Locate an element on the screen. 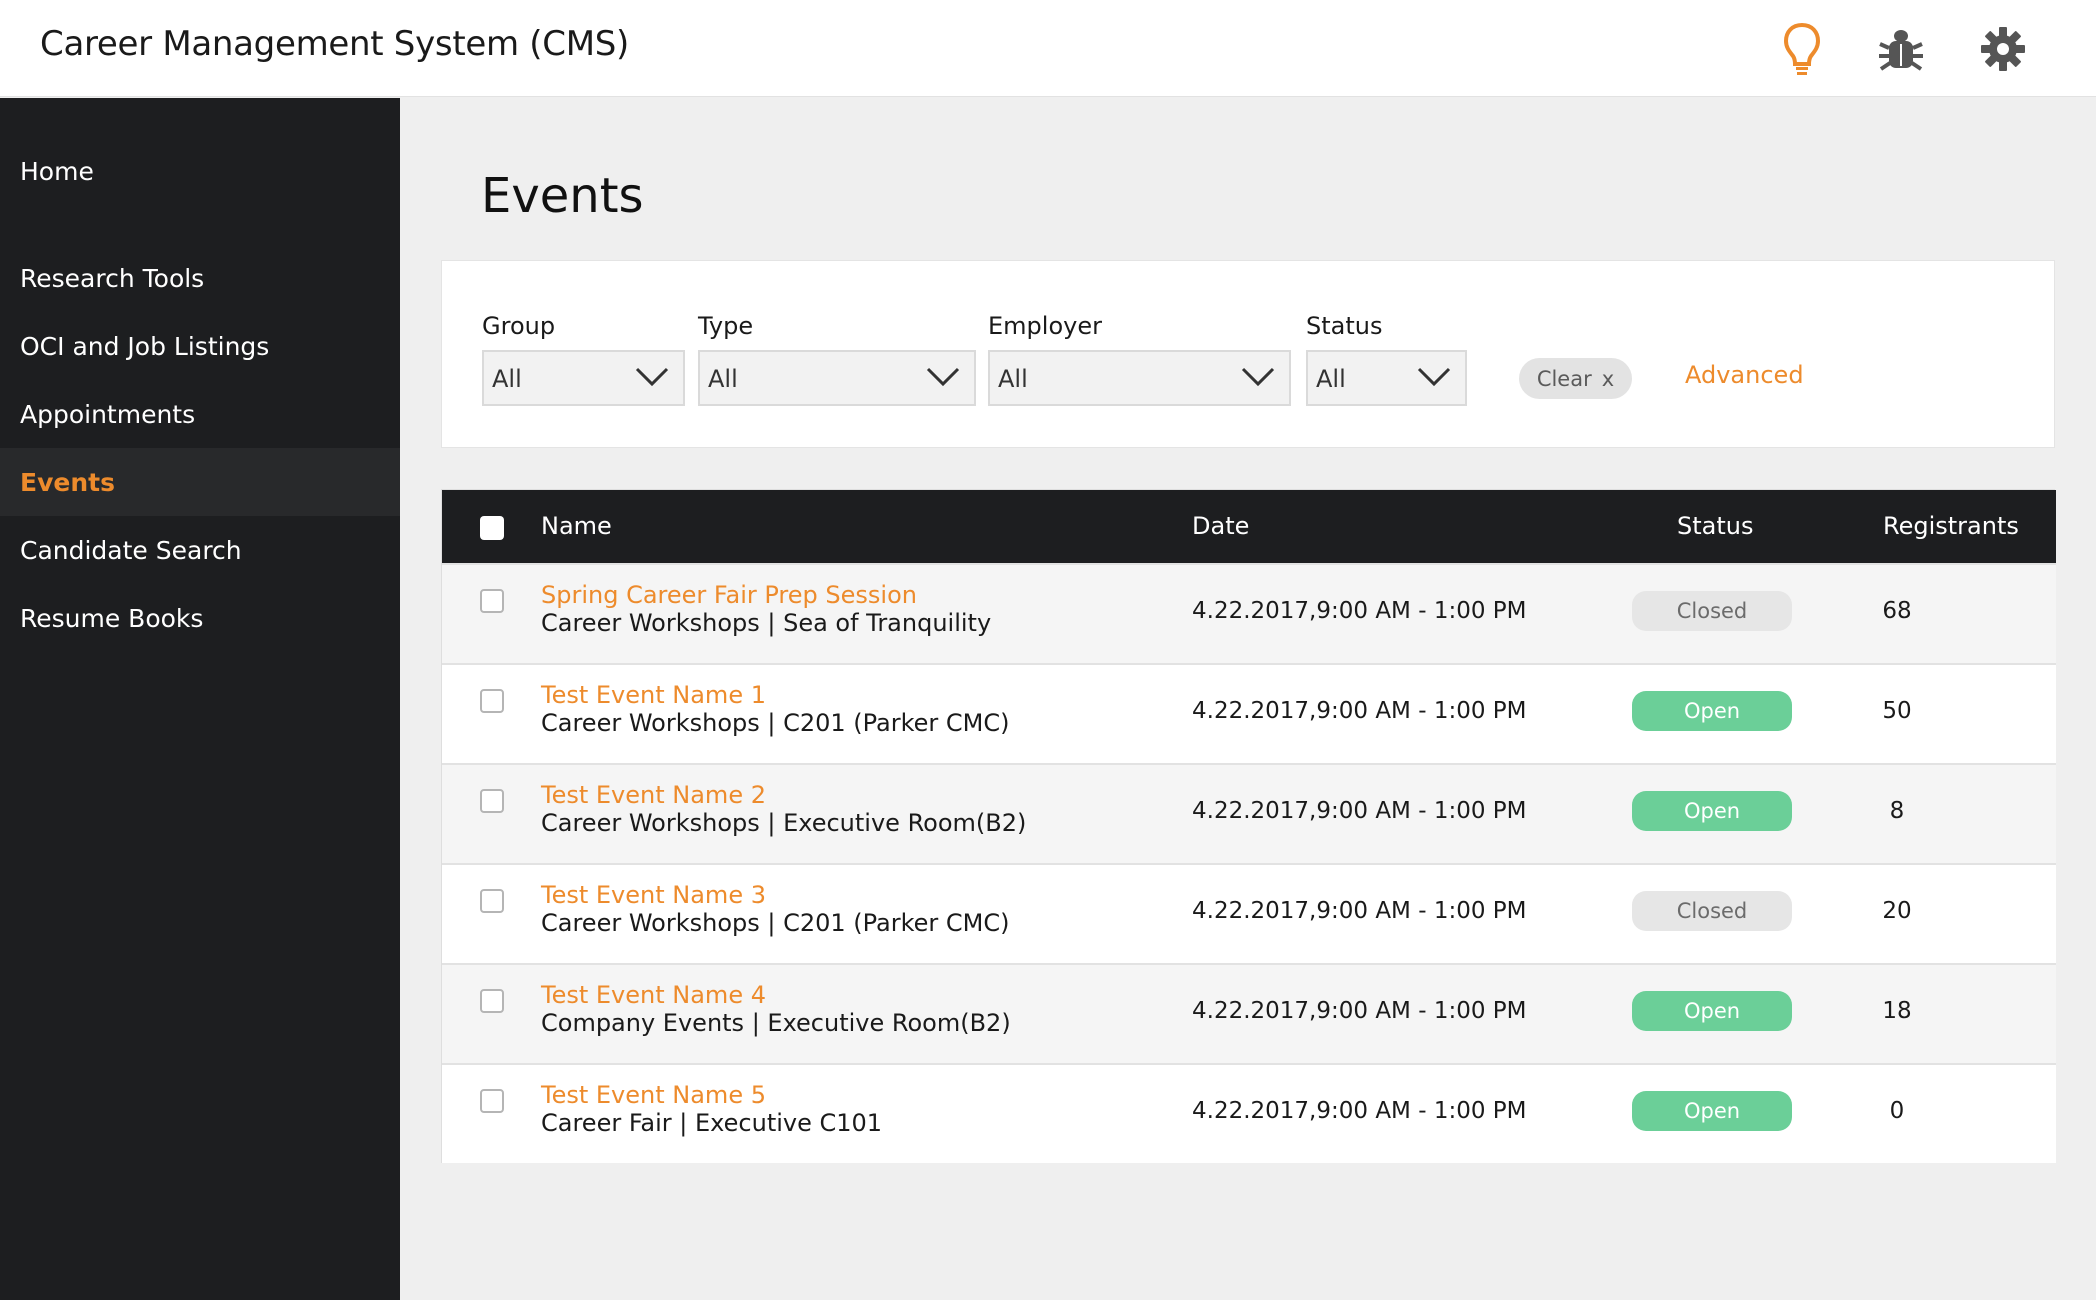 This screenshot has width=2096, height=1300. group-filter-label: Group is located at coordinates (519, 326).